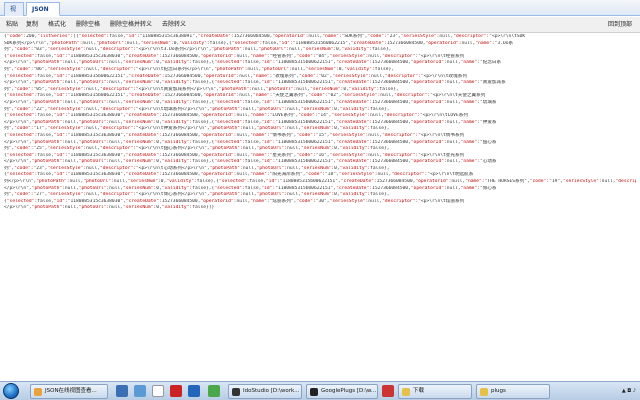 This screenshot has height=400, width=640. I want to click on paste-button: 粘贴, so click(12, 25).